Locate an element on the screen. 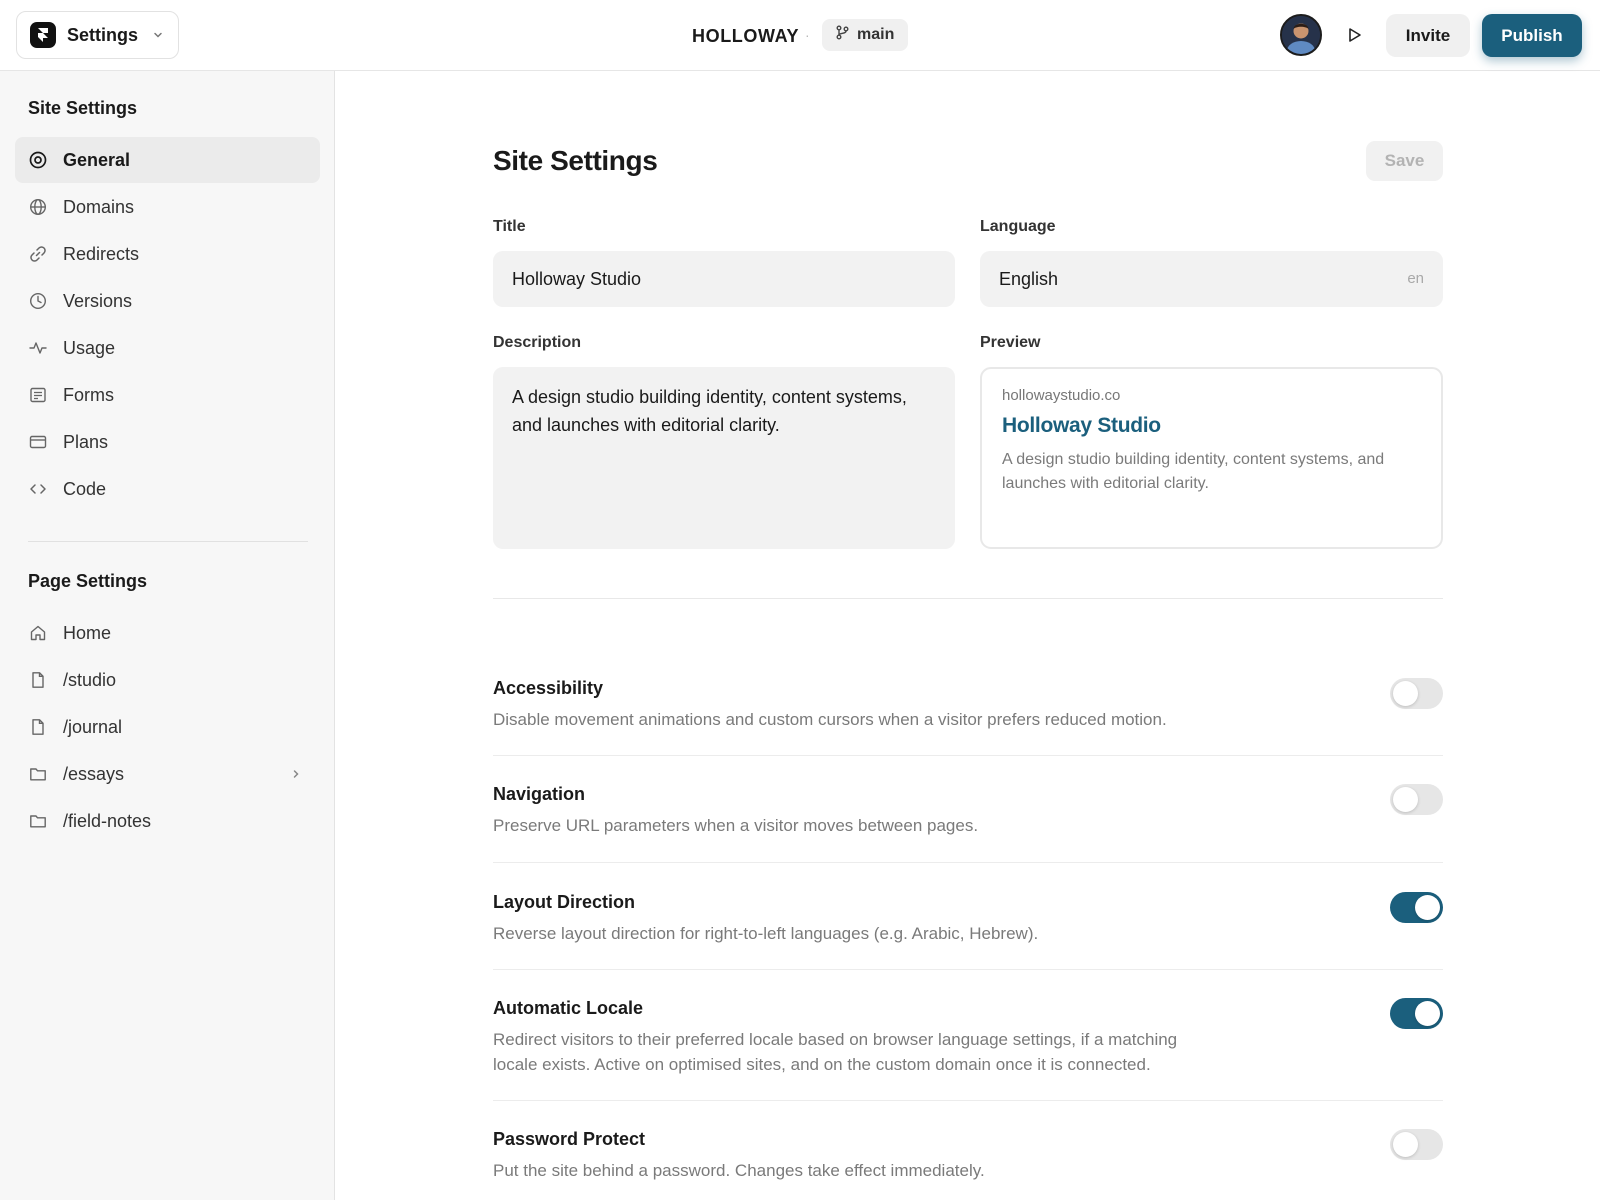 The width and height of the screenshot is (1600, 1200). sidebar-item-label: Domains is located at coordinates (99, 206).